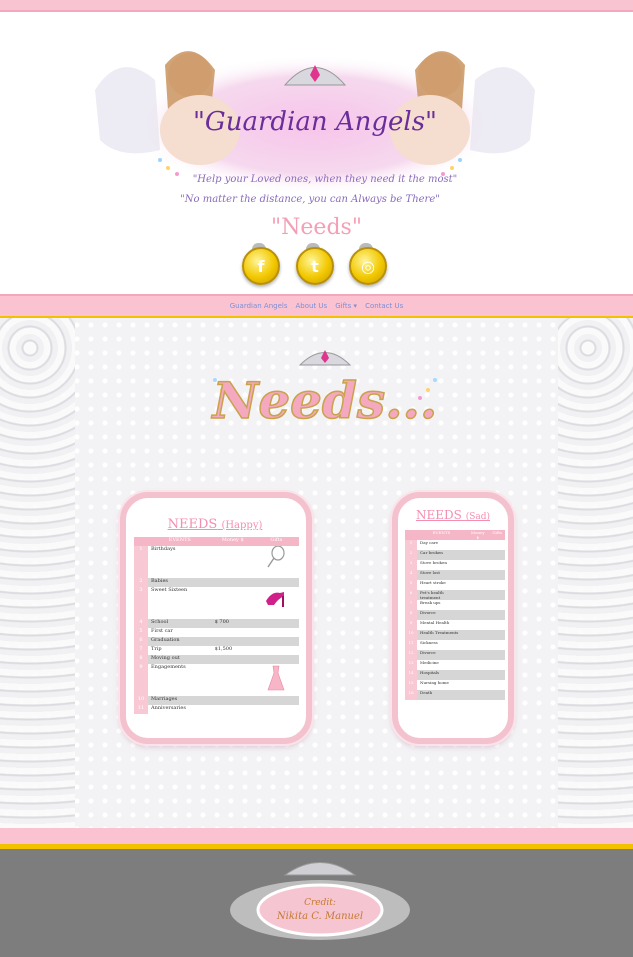 Image resolution: width=633 pixels, height=957 pixels. What do you see at coordinates (411, 545) in the screenshot?
I see `row-number: 1` at bounding box center [411, 545].